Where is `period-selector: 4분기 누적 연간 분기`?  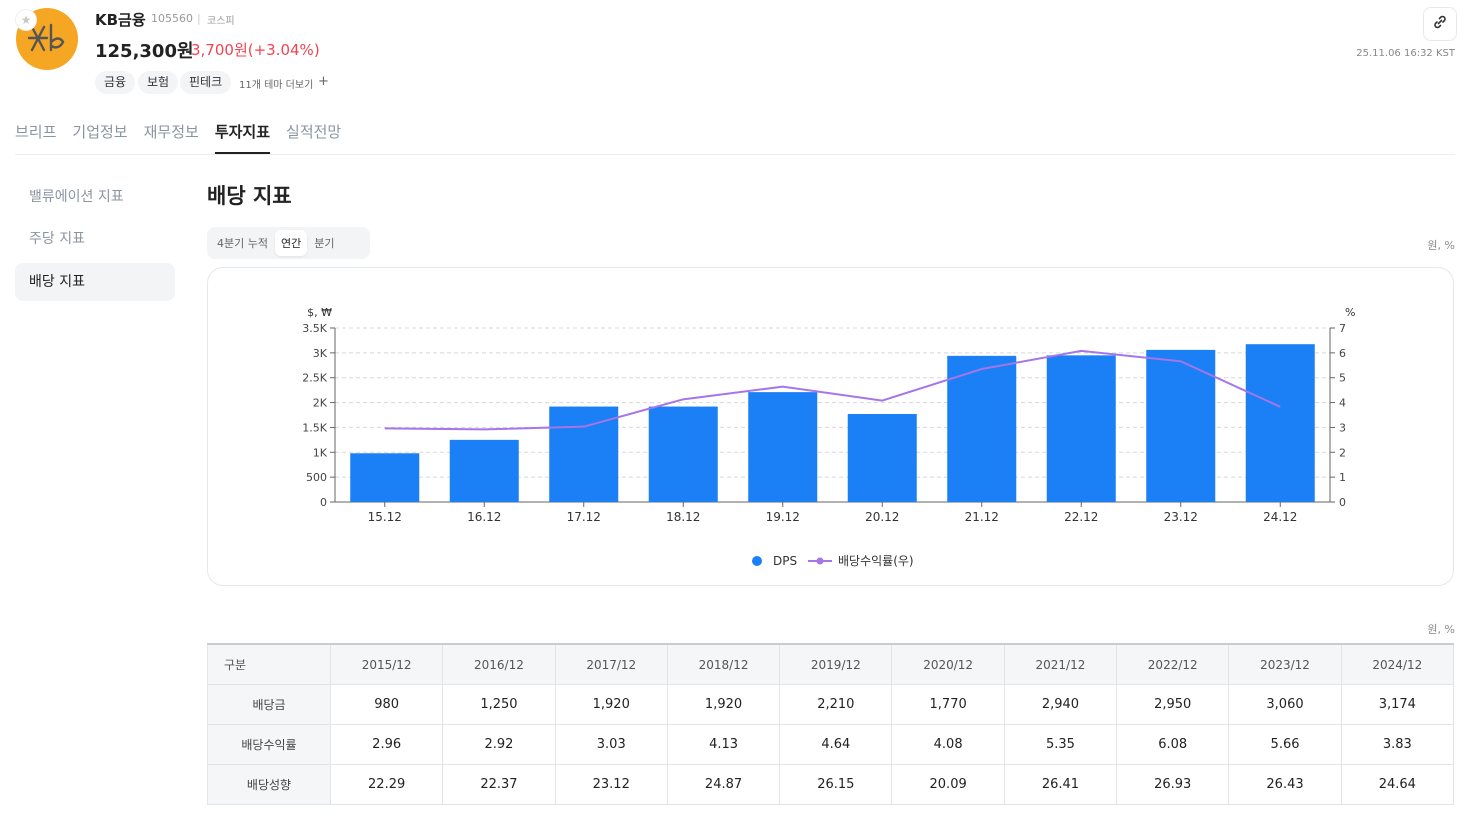
period-selector: 4분기 누적 연간 분기 is located at coordinates (288, 243).